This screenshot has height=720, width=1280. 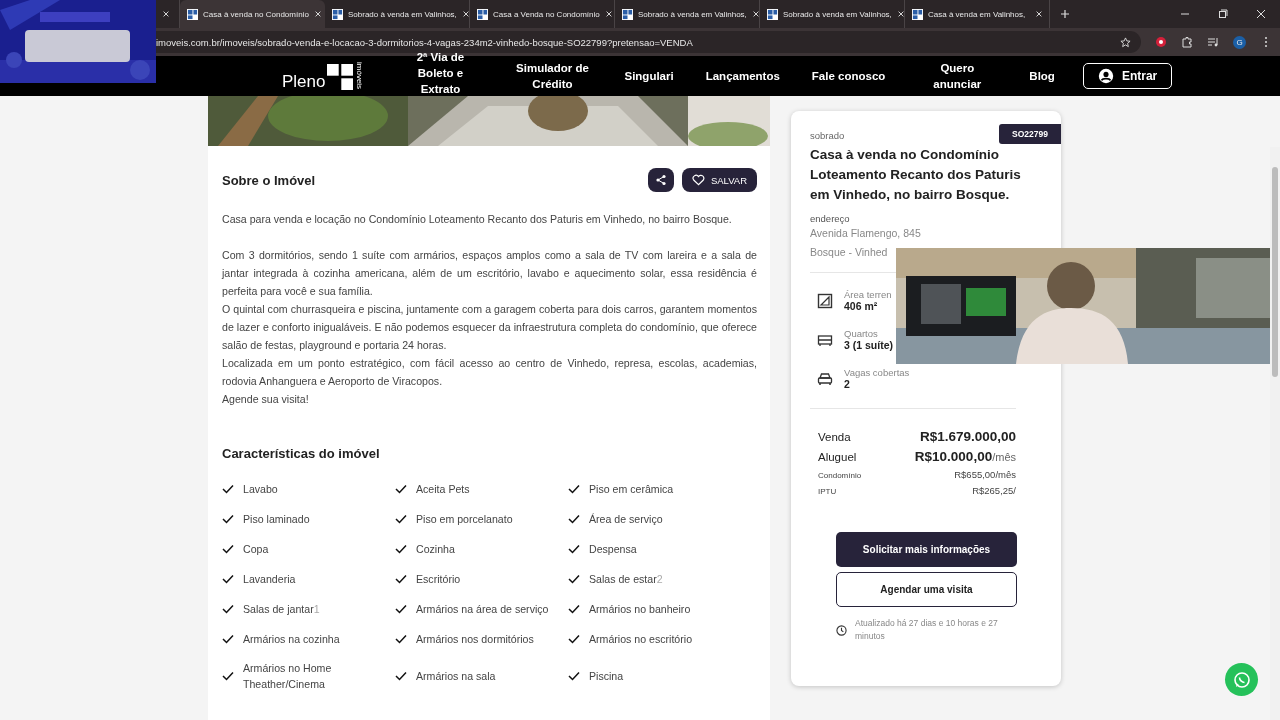 I want to click on price-value: R$10.000,00/mês, so click(x=965, y=456).